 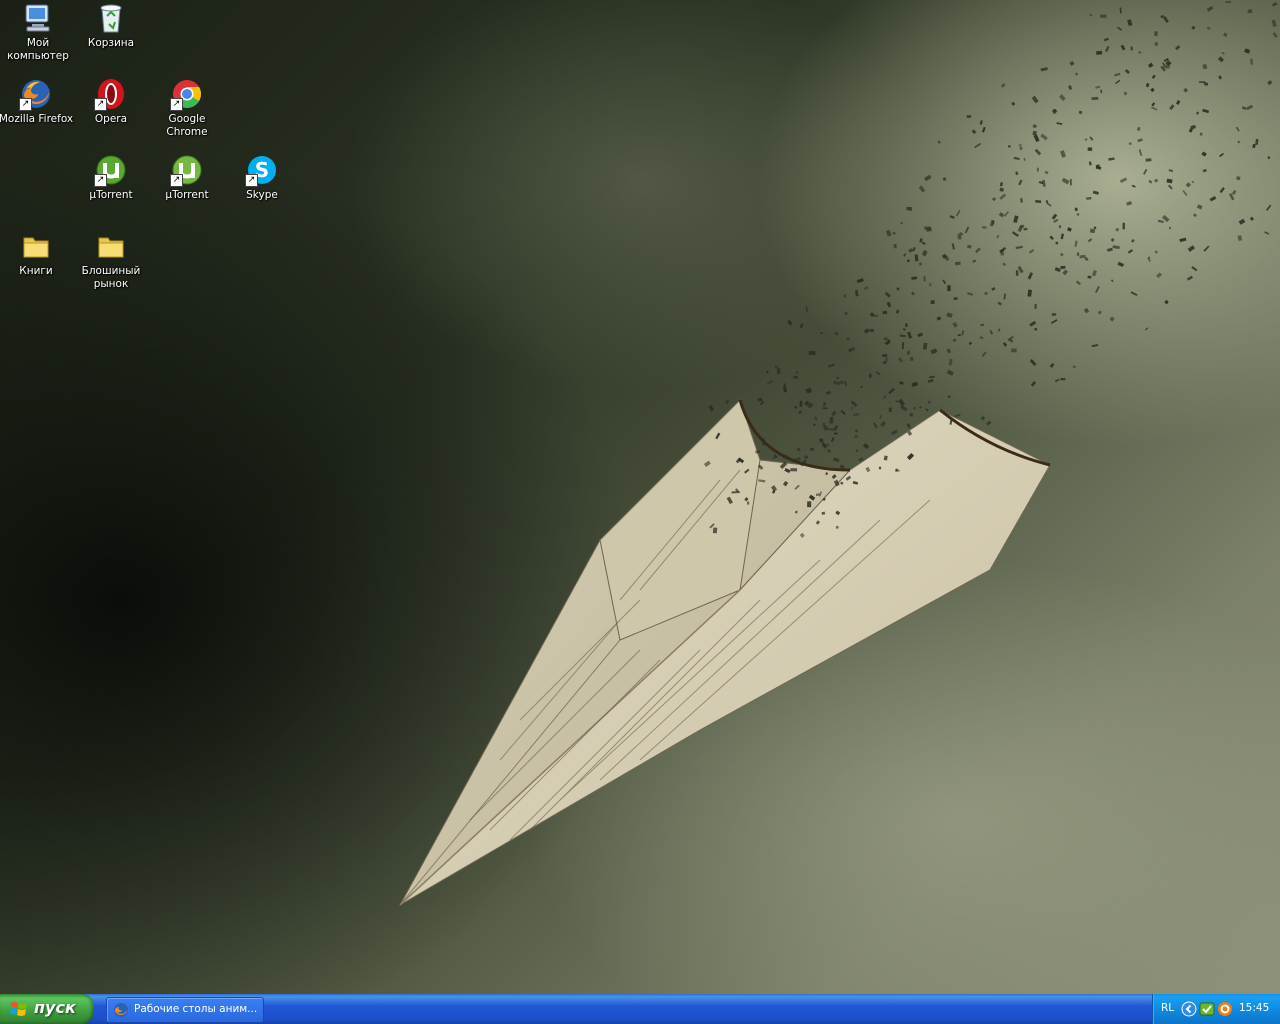 What do you see at coordinates (111, 43) in the screenshot?
I see `desktop-icon-label: Корзина` at bounding box center [111, 43].